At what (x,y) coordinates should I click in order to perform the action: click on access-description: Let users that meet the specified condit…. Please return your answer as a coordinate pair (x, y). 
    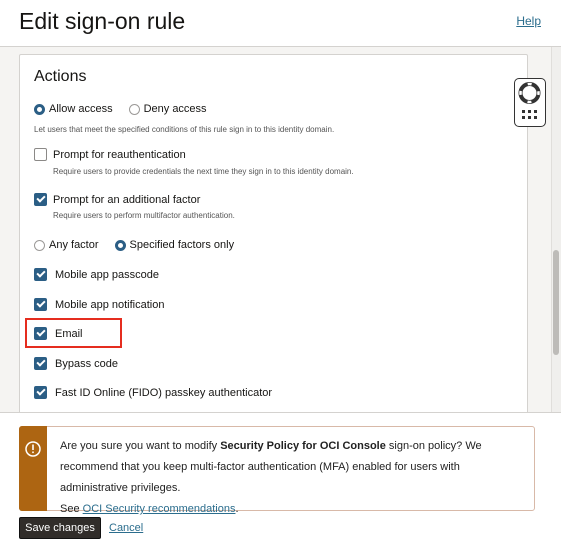
    Looking at the image, I should click on (184, 129).